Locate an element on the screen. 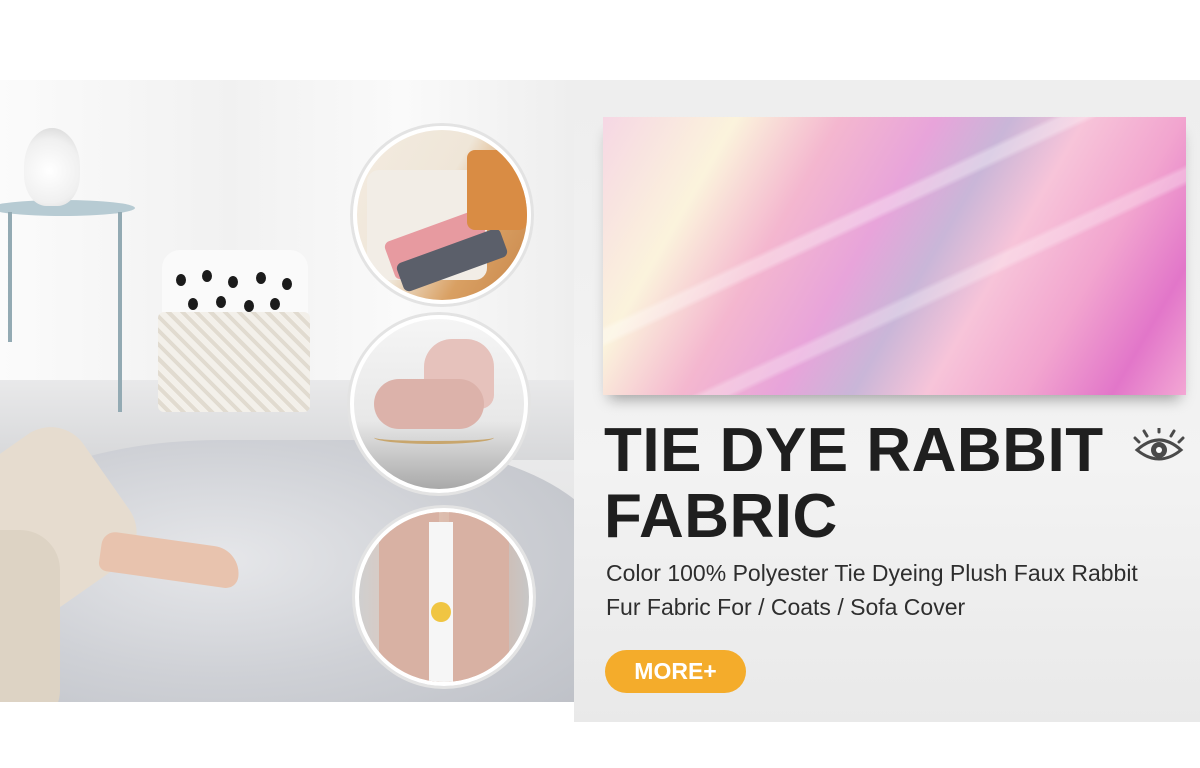  thumbnail-sofa-cover is located at coordinates (442, 215).